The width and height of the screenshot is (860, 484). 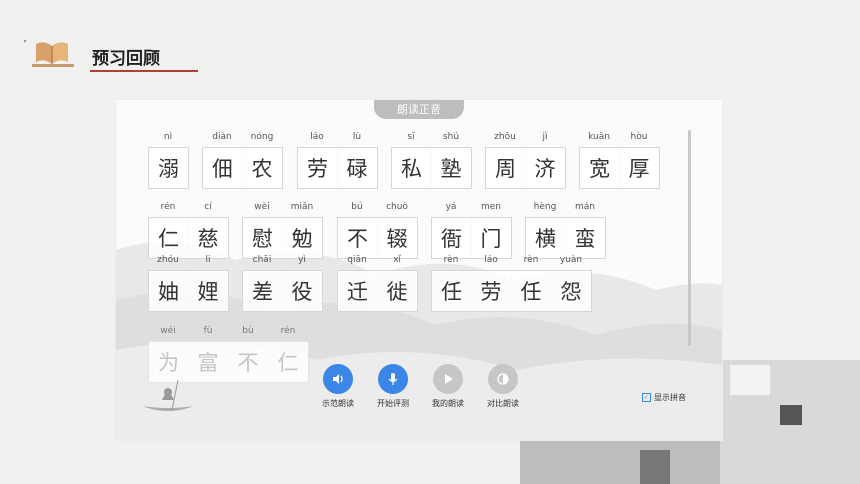 What do you see at coordinates (126, 59) in the screenshot?
I see `page-title: 预习回顾` at bounding box center [126, 59].